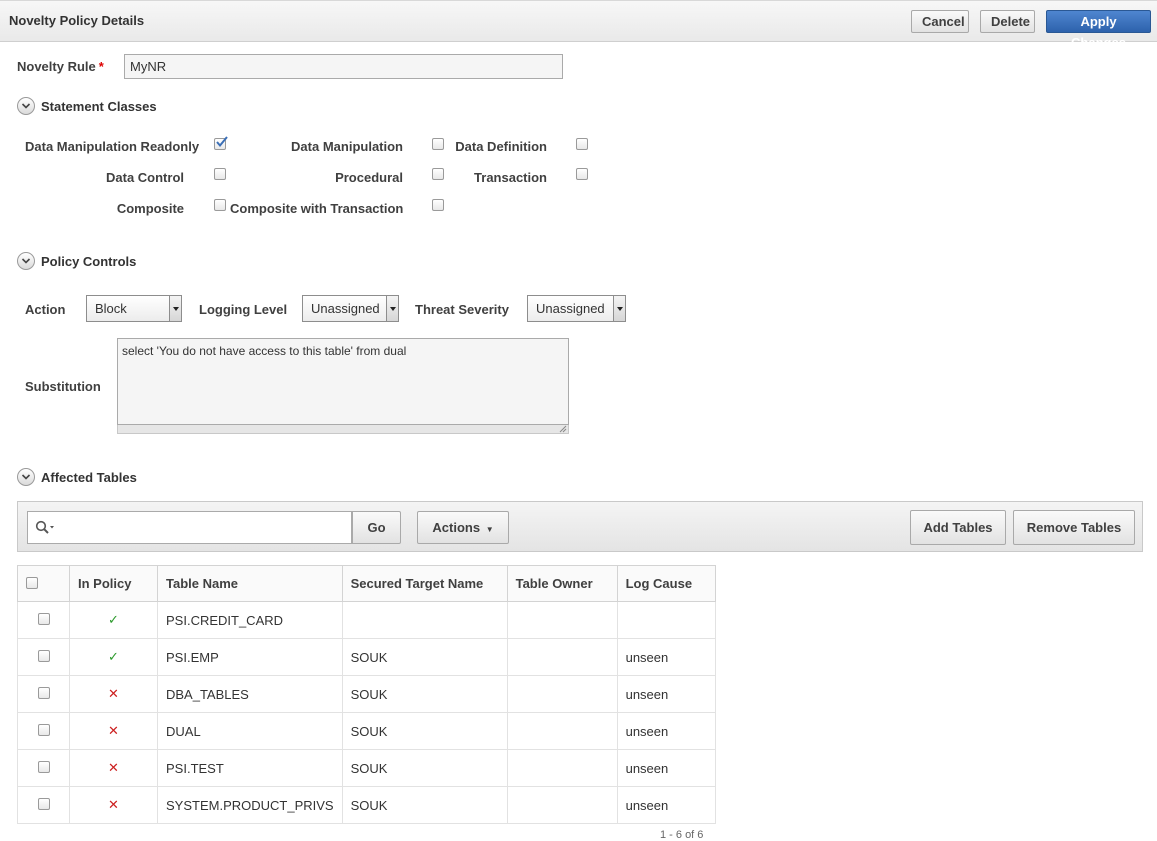  I want to click on action-select-value: Block, so click(111, 308).